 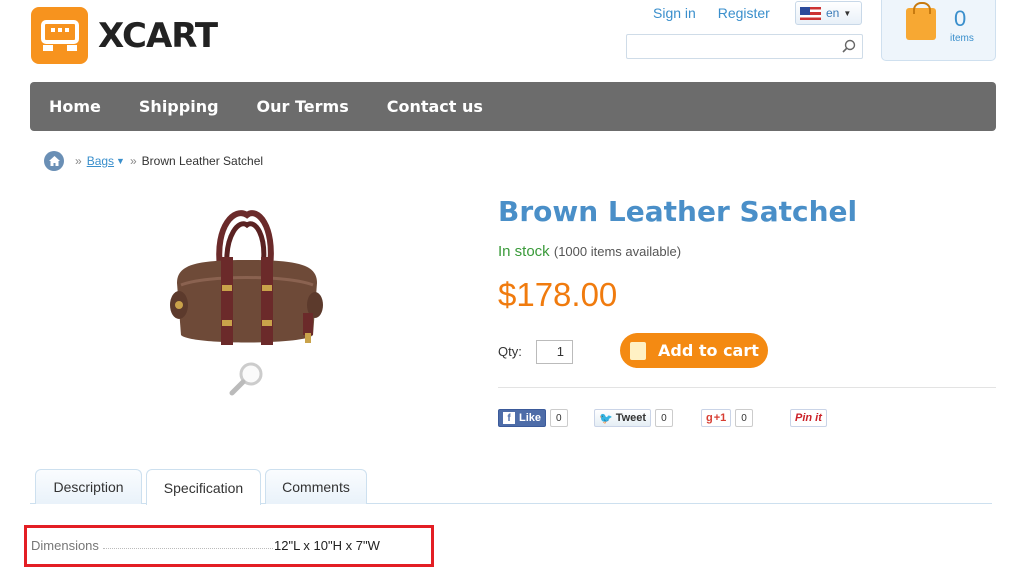 I want to click on tweet-label: Tweet, so click(x=631, y=418).